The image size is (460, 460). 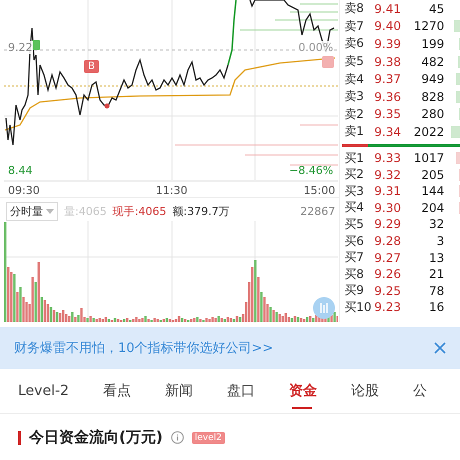 I want to click on tab: 盘口, so click(x=239, y=391).